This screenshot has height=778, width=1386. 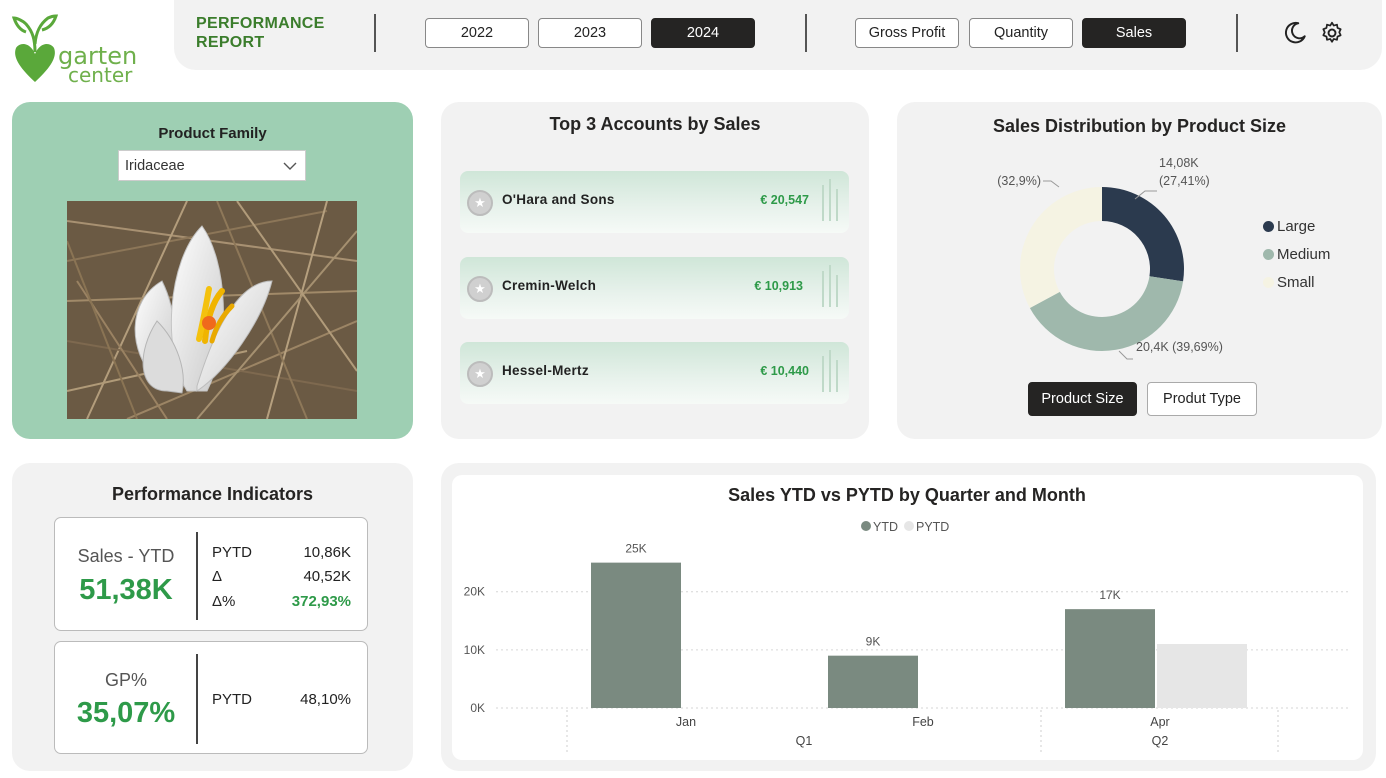 I want to click on bar-ytd-feb, so click(x=873, y=681).